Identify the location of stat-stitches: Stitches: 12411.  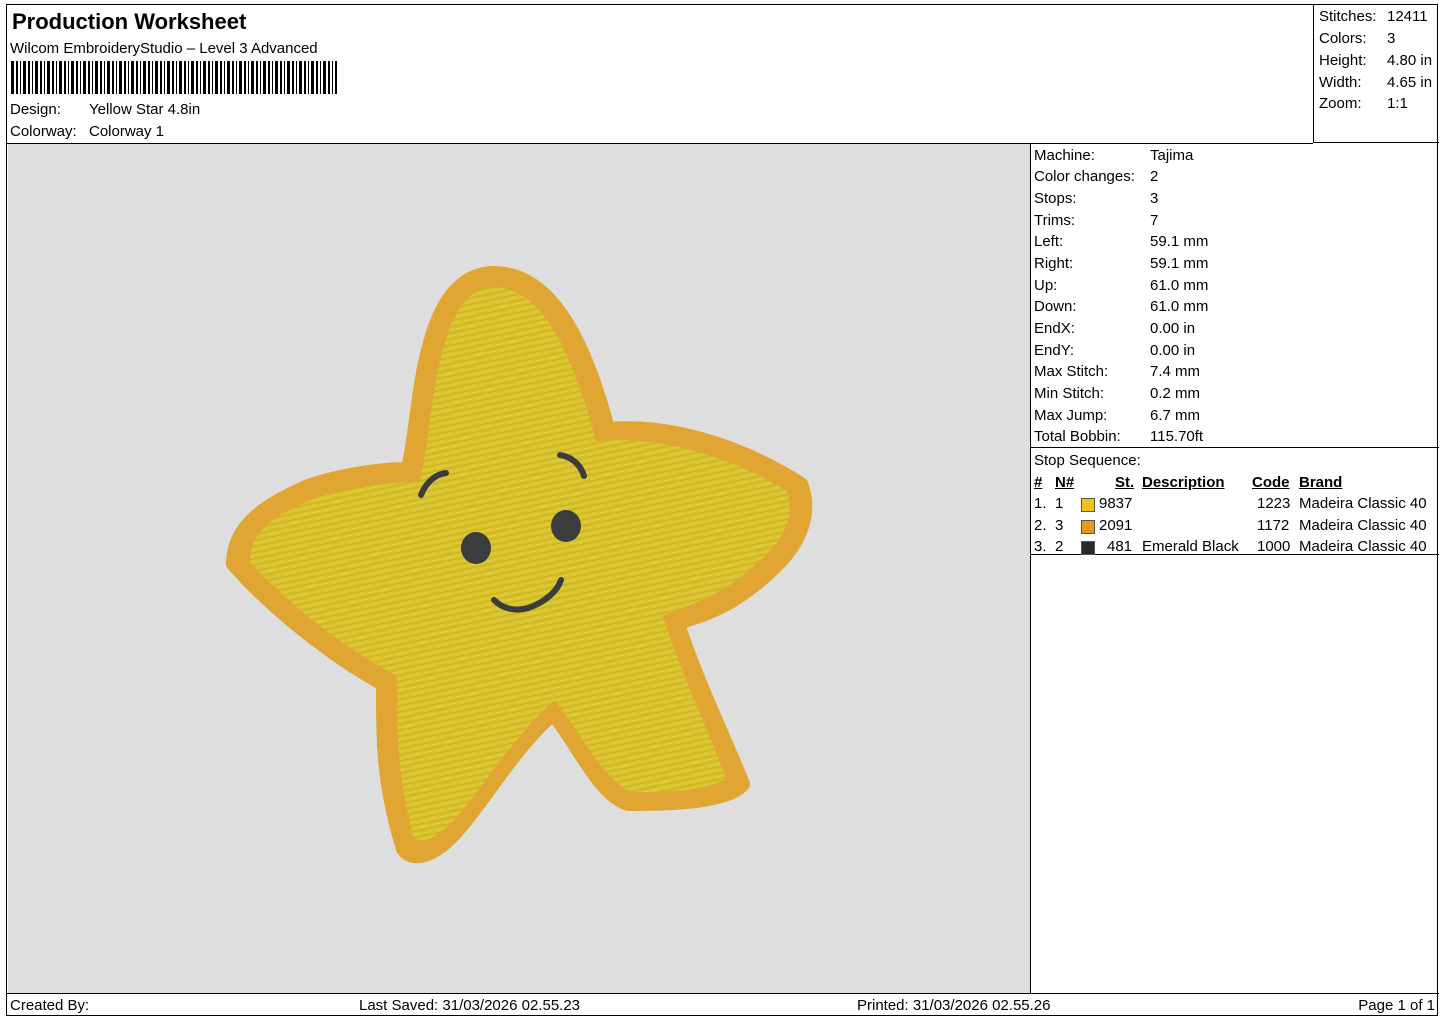
(1378, 16).